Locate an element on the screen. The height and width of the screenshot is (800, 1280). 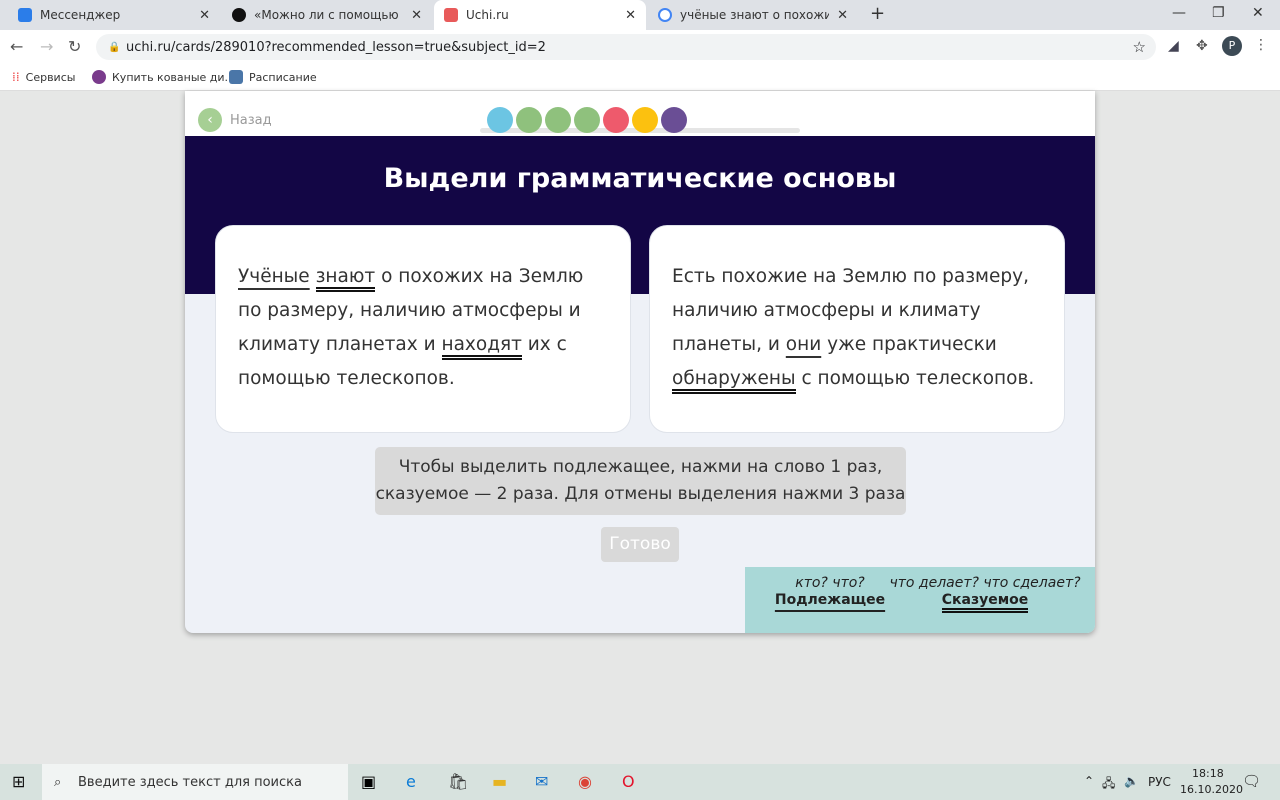
task-title: Выдели грамматические основы is located at coordinates (640, 178).